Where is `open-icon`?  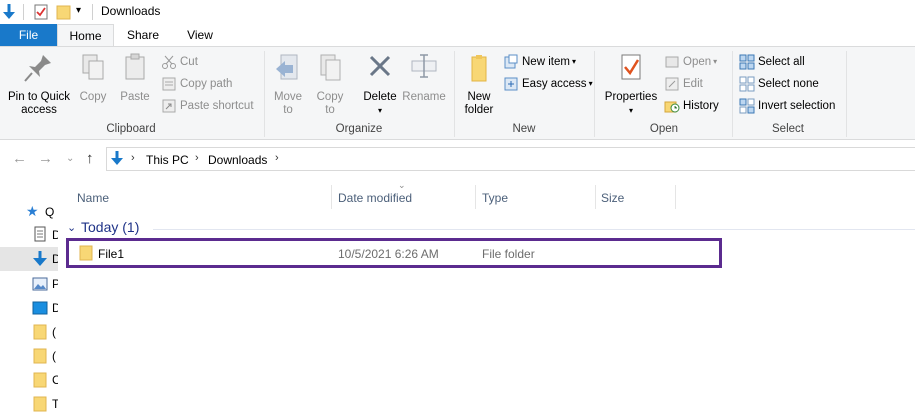 open-icon is located at coordinates (672, 62).